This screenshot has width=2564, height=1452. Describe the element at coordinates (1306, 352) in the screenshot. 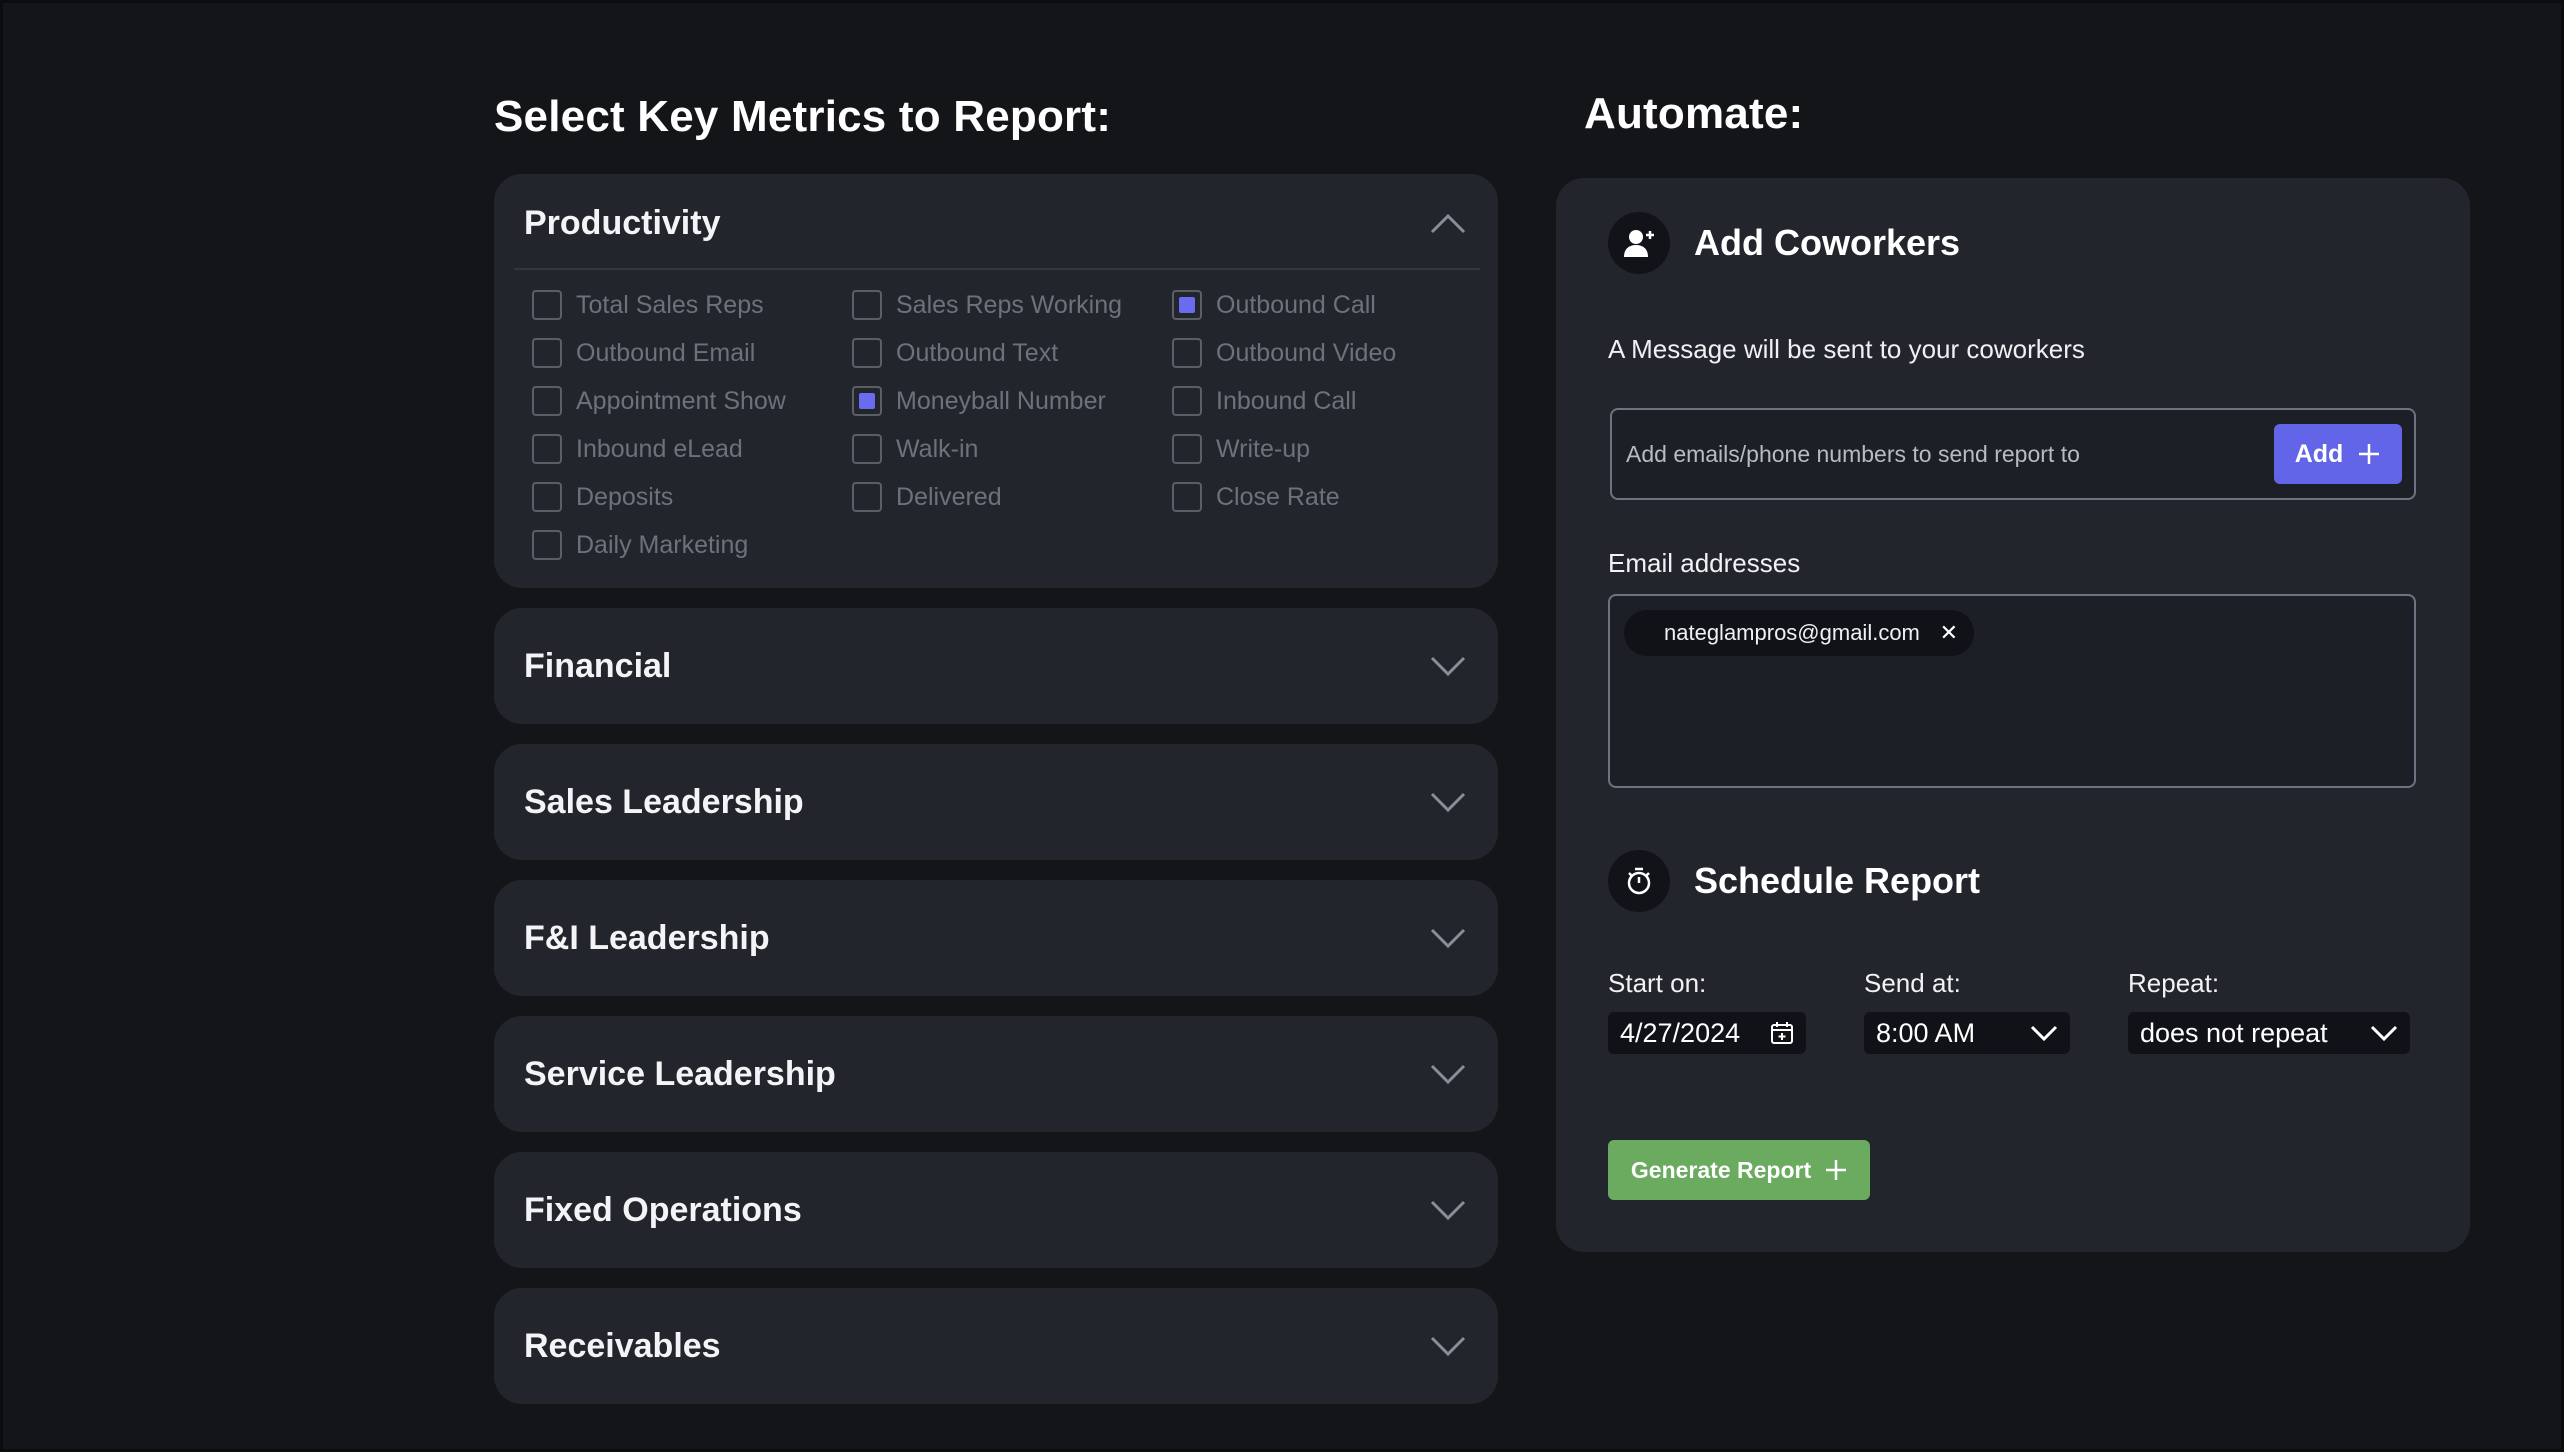

I see `metric-label: Outbound Video` at that location.